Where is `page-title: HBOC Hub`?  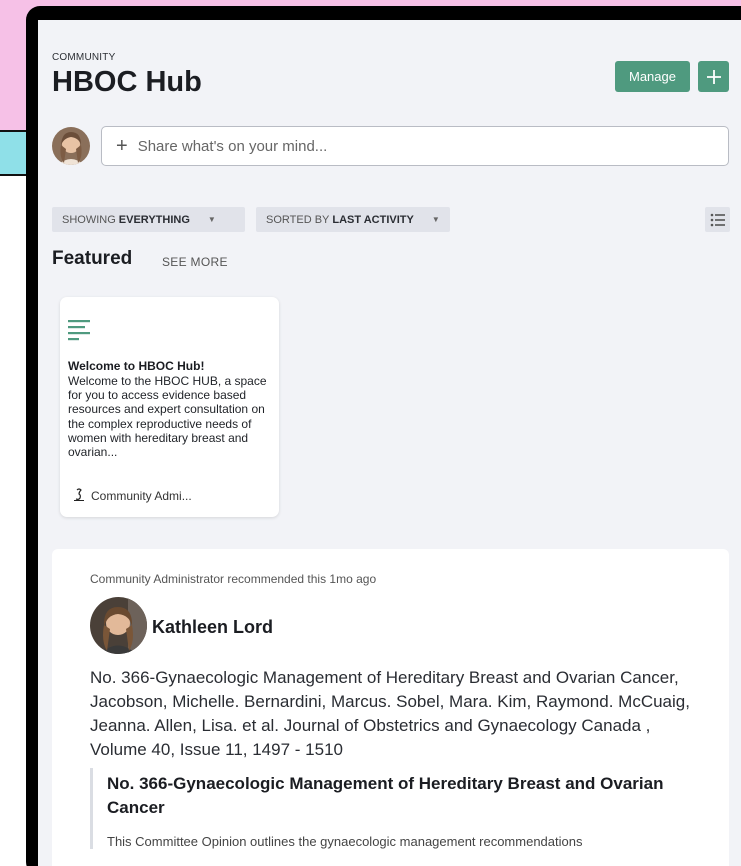 page-title: HBOC Hub is located at coordinates (127, 82).